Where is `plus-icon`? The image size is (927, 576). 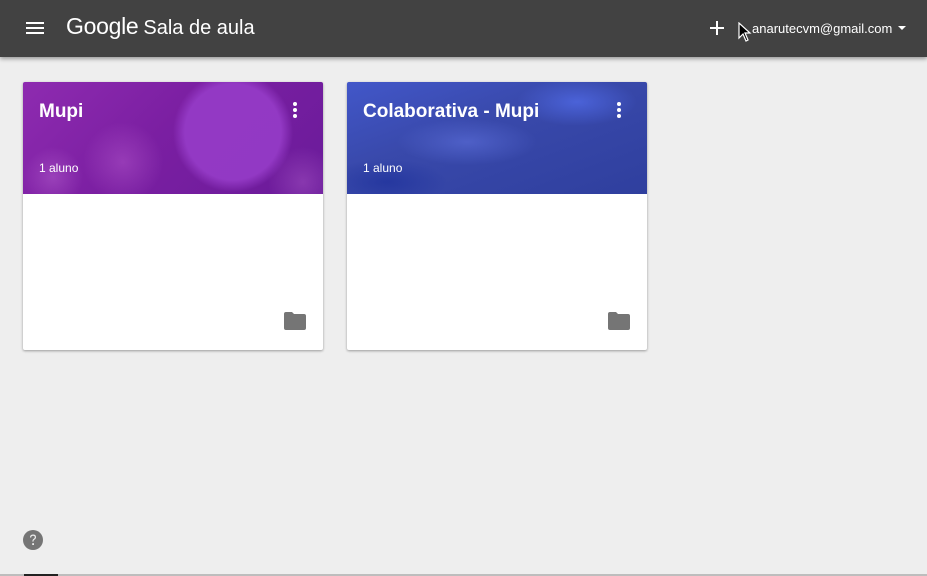 plus-icon is located at coordinates (717, 28).